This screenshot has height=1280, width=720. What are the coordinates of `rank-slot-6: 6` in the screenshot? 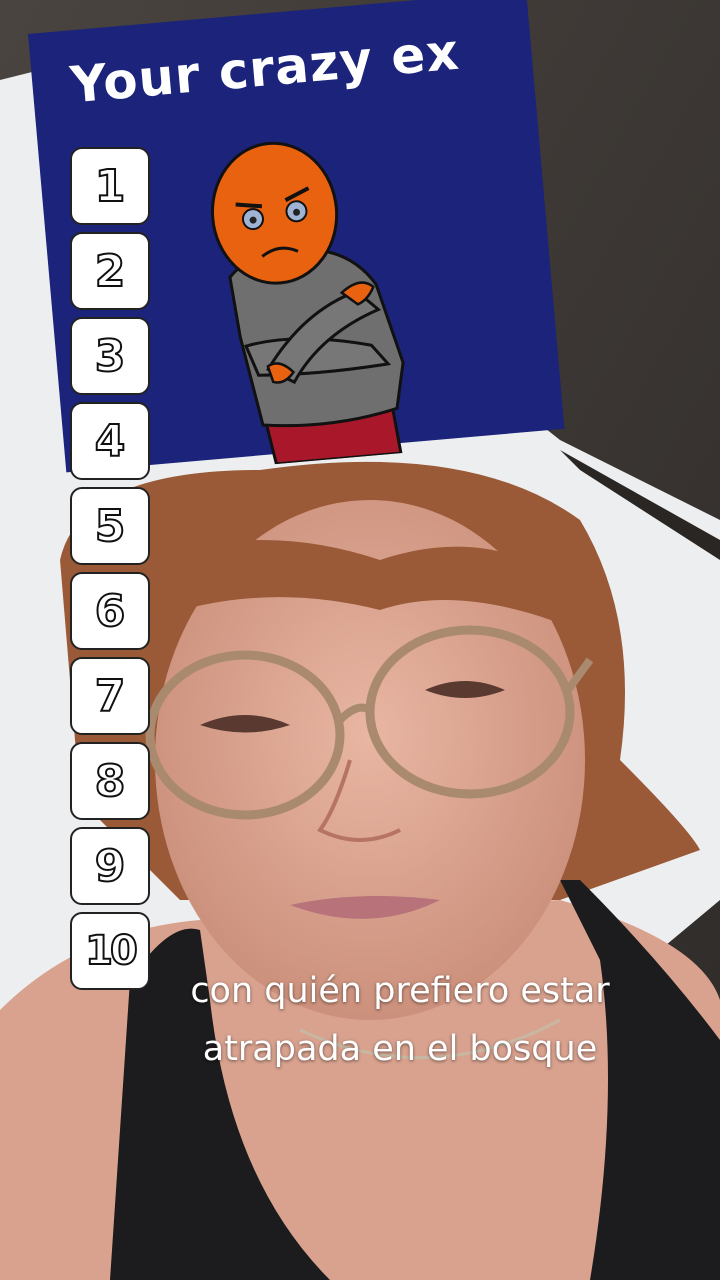 It's located at (110, 611).